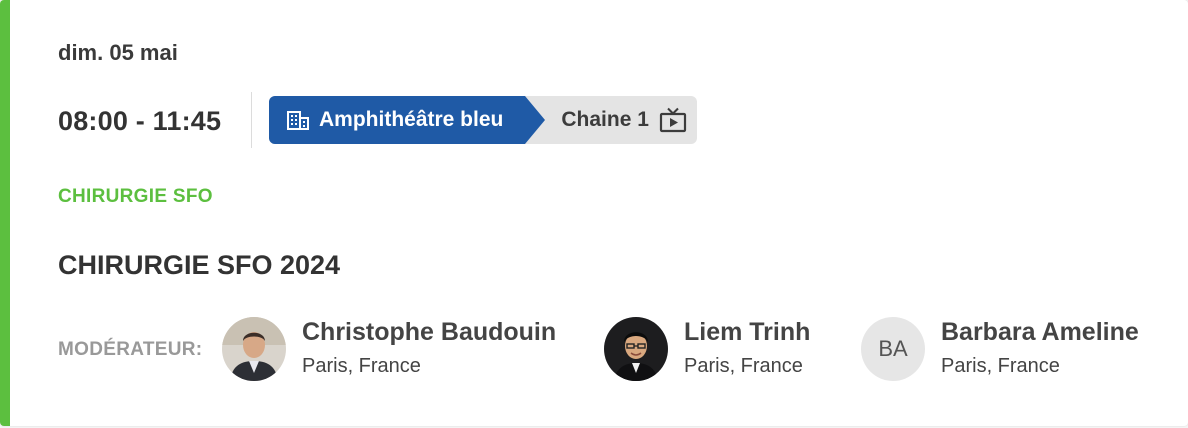 This screenshot has height=428, width=1188. What do you see at coordinates (747, 332) in the screenshot?
I see `moderator-name: Liem Trinh` at bounding box center [747, 332].